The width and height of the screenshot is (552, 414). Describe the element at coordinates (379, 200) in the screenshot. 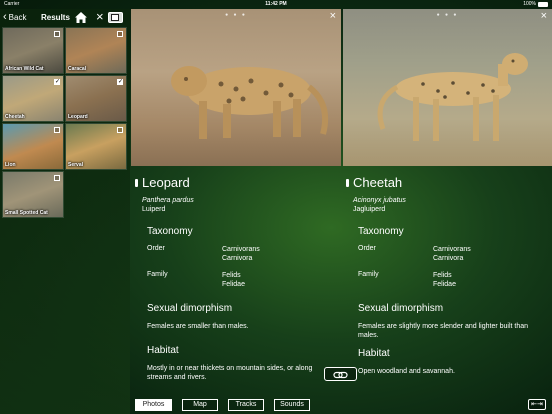

I see `scientific-name: Acinonyx jubatus` at that location.